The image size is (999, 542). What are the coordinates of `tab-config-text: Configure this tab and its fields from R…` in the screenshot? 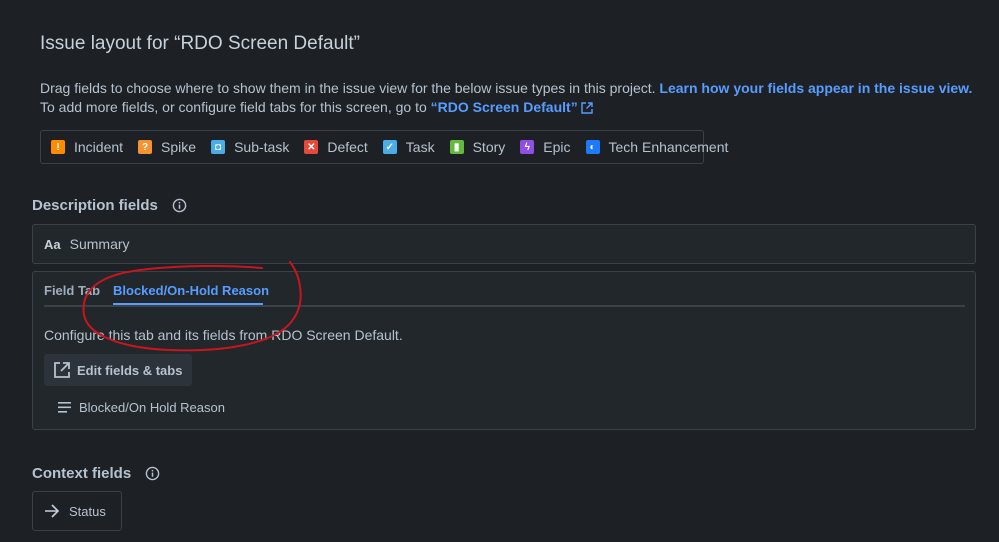 It's located at (223, 335).